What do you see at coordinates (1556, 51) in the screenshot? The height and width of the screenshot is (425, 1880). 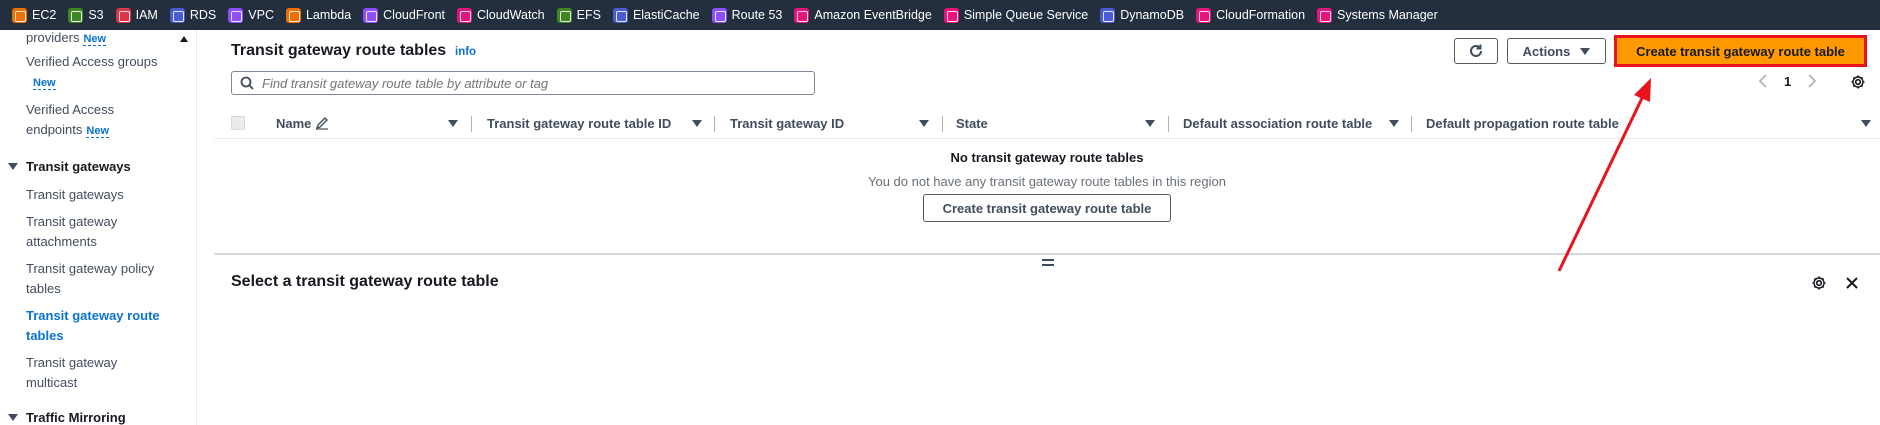 I see `actions-dropdown: Actions` at bounding box center [1556, 51].